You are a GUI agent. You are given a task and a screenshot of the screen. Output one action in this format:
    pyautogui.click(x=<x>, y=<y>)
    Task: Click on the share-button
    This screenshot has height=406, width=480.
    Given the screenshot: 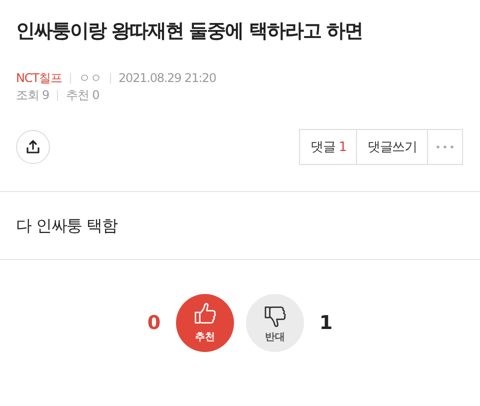 What is the action you would take?
    pyautogui.click(x=33, y=147)
    